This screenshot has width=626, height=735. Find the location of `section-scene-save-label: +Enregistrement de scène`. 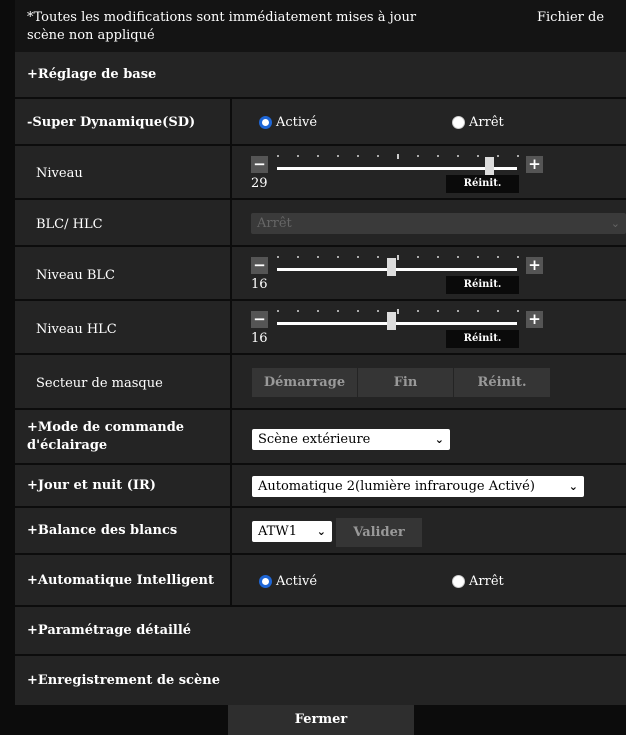

section-scene-save-label: +Enregistrement de scène is located at coordinates (123, 680).